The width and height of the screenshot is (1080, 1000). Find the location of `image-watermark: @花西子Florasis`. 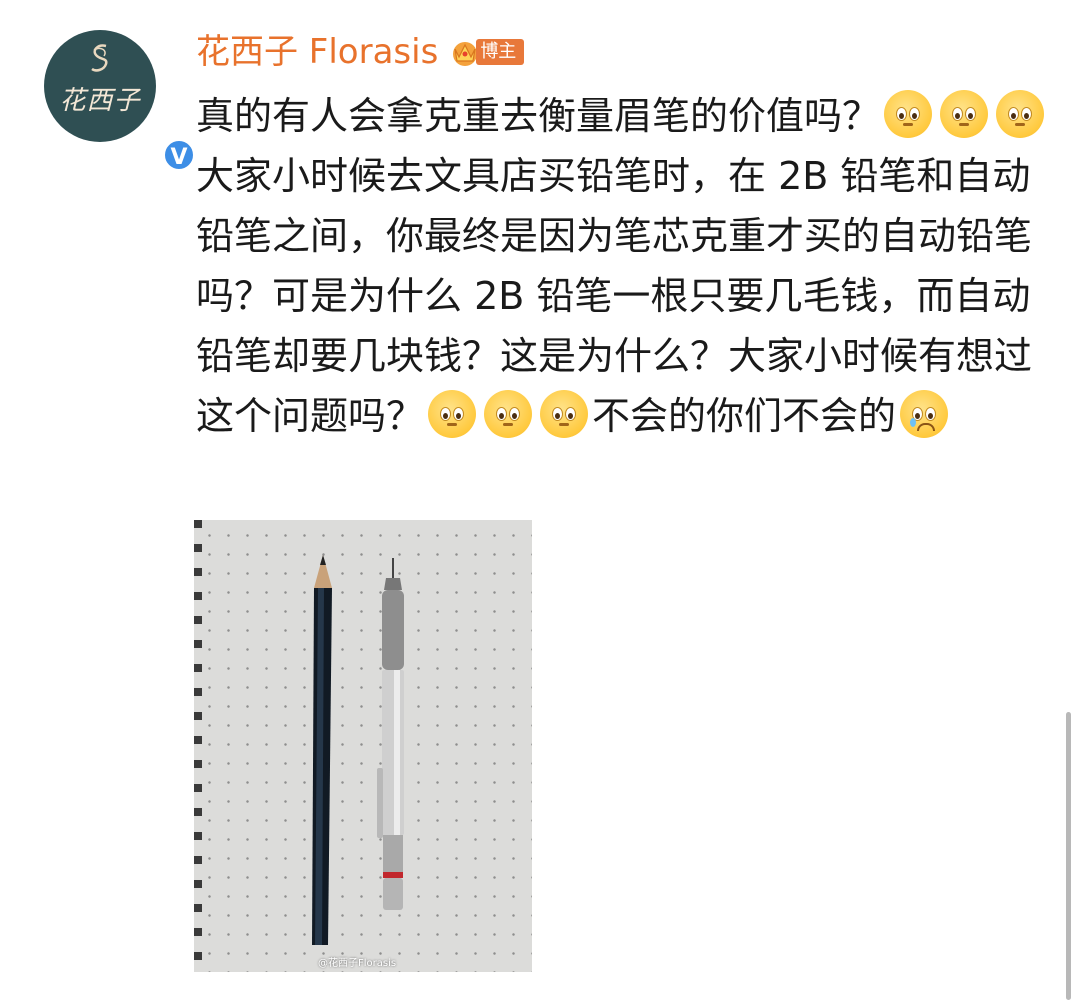

image-watermark: @花西子Florasis is located at coordinates (357, 963).